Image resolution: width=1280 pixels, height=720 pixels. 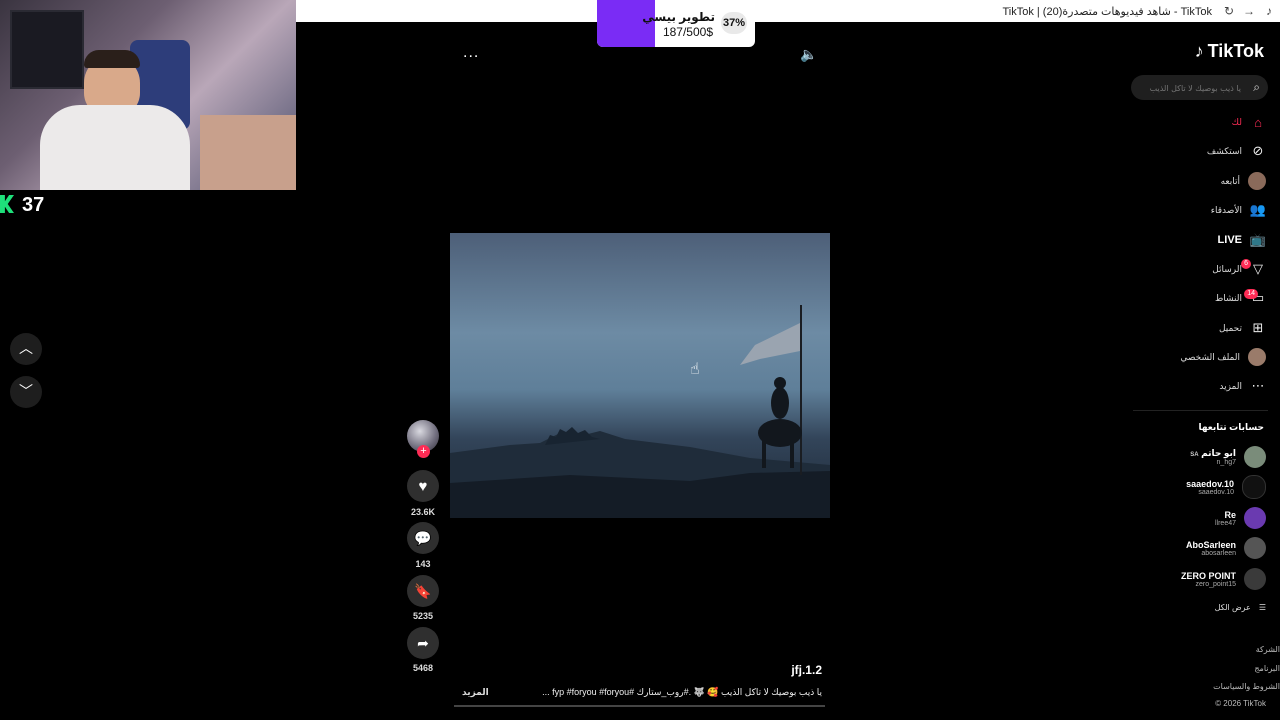 I want to click on next-video-button: ﹀, so click(x=26, y=392).